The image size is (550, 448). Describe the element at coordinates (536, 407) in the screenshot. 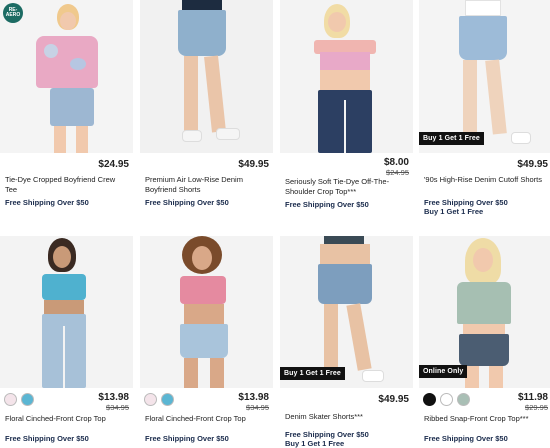

I see `original-price: $29.95` at that location.